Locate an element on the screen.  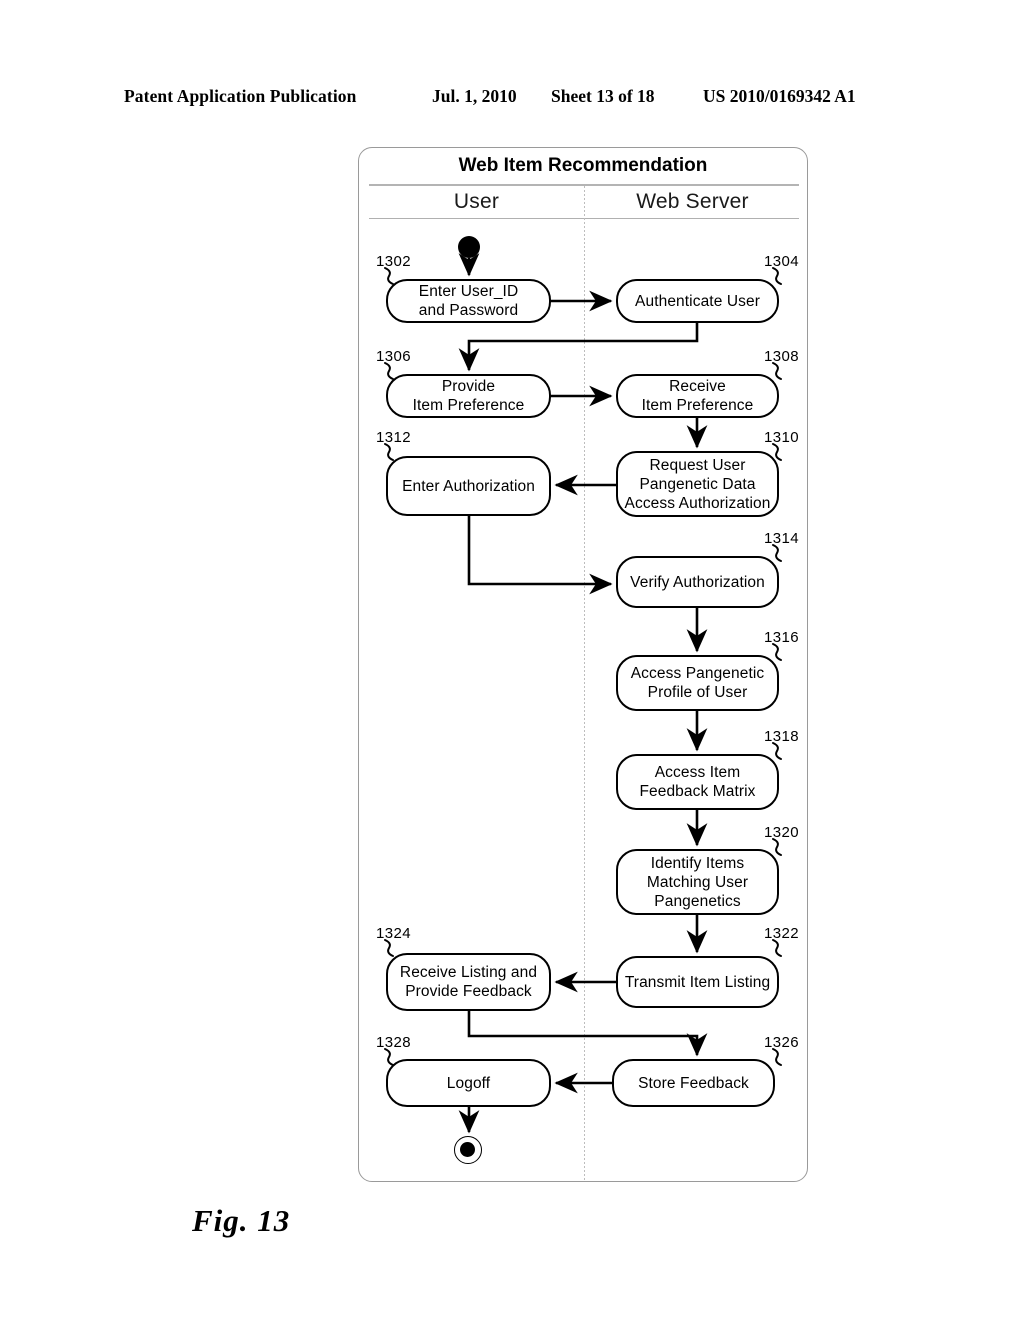
ref-label-1302: 1302 is located at coordinates (393, 261).